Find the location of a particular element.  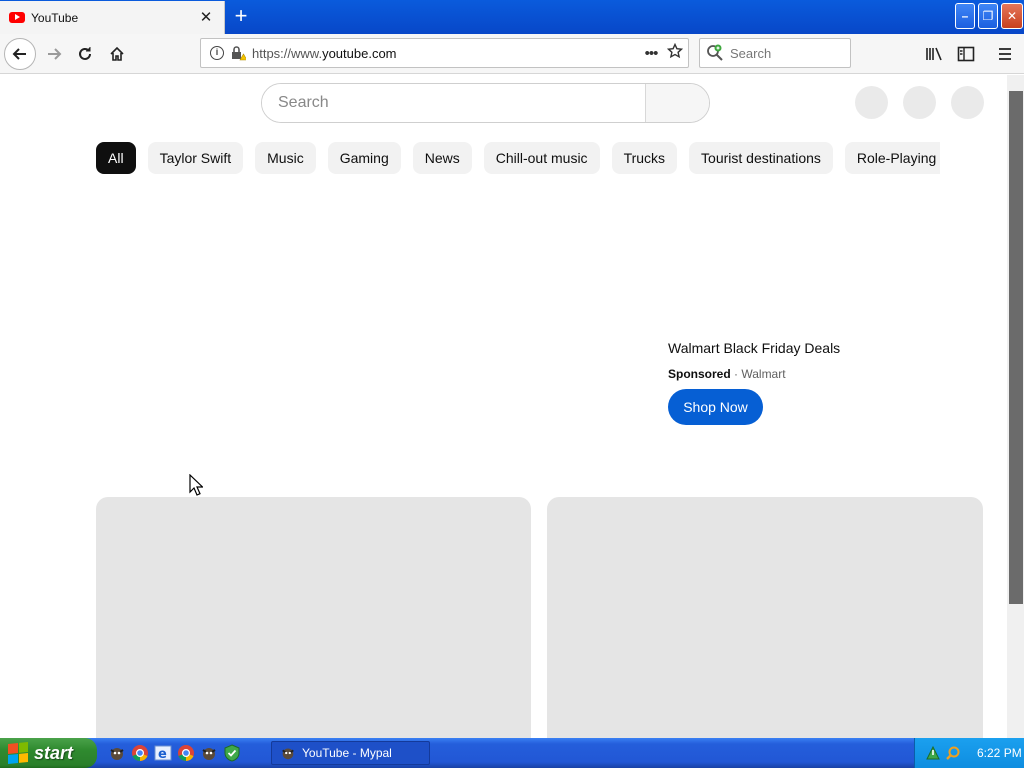

scrollbar-thumb is located at coordinates (1016, 347).